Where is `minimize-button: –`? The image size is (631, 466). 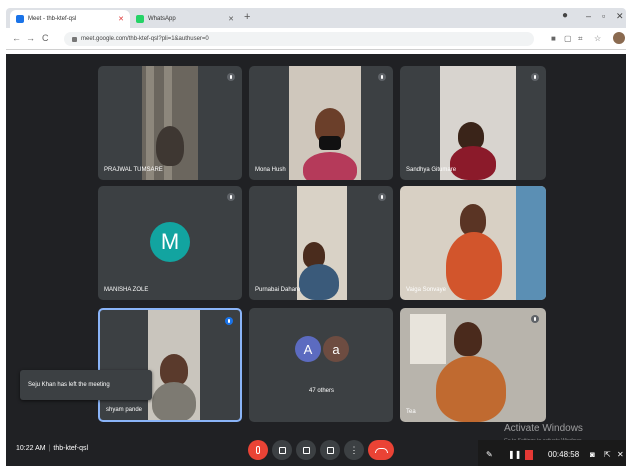
minimize-button: – is located at coordinates (588, 16).